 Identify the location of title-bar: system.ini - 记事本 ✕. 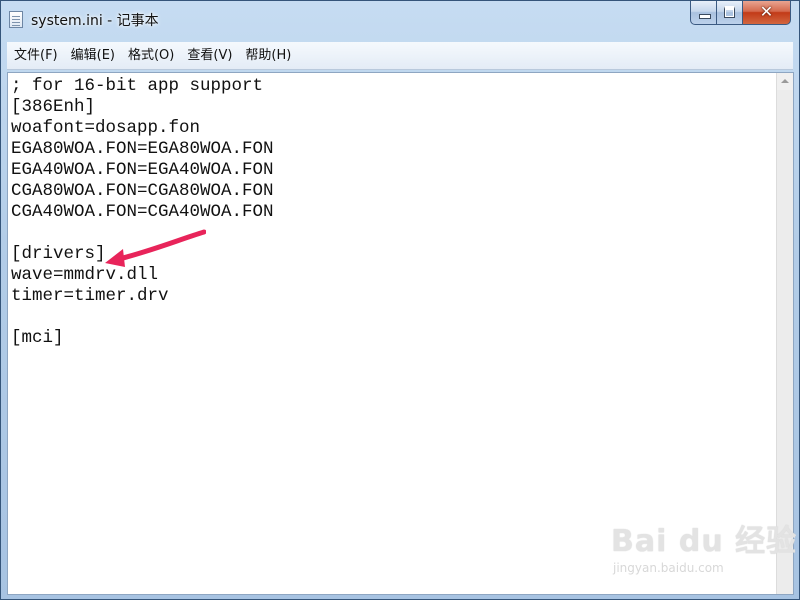
(400, 20).